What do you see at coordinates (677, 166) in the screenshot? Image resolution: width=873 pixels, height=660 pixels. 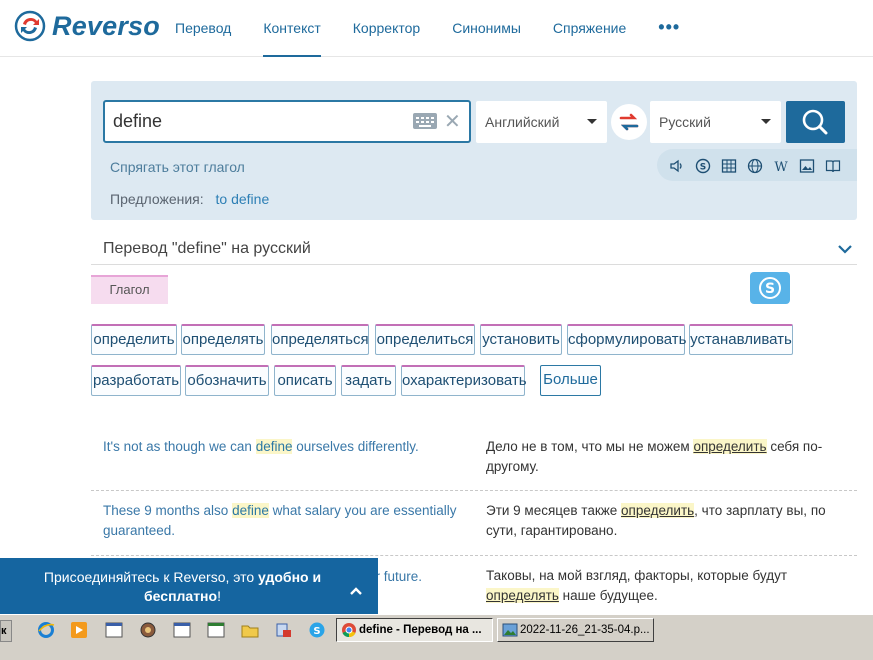 I see `speaker-icon` at bounding box center [677, 166].